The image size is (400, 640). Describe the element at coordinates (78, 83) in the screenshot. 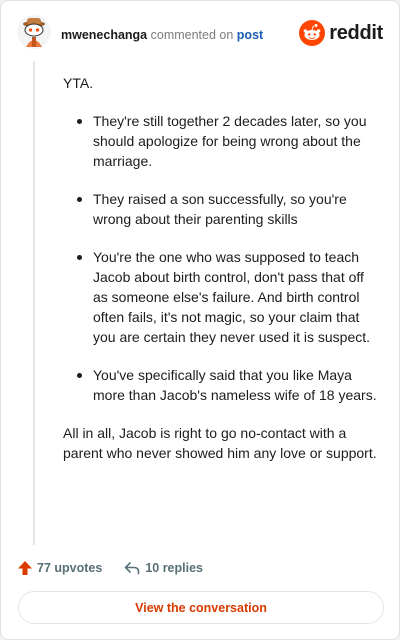

I see `comment-intro: YTA.` at that location.